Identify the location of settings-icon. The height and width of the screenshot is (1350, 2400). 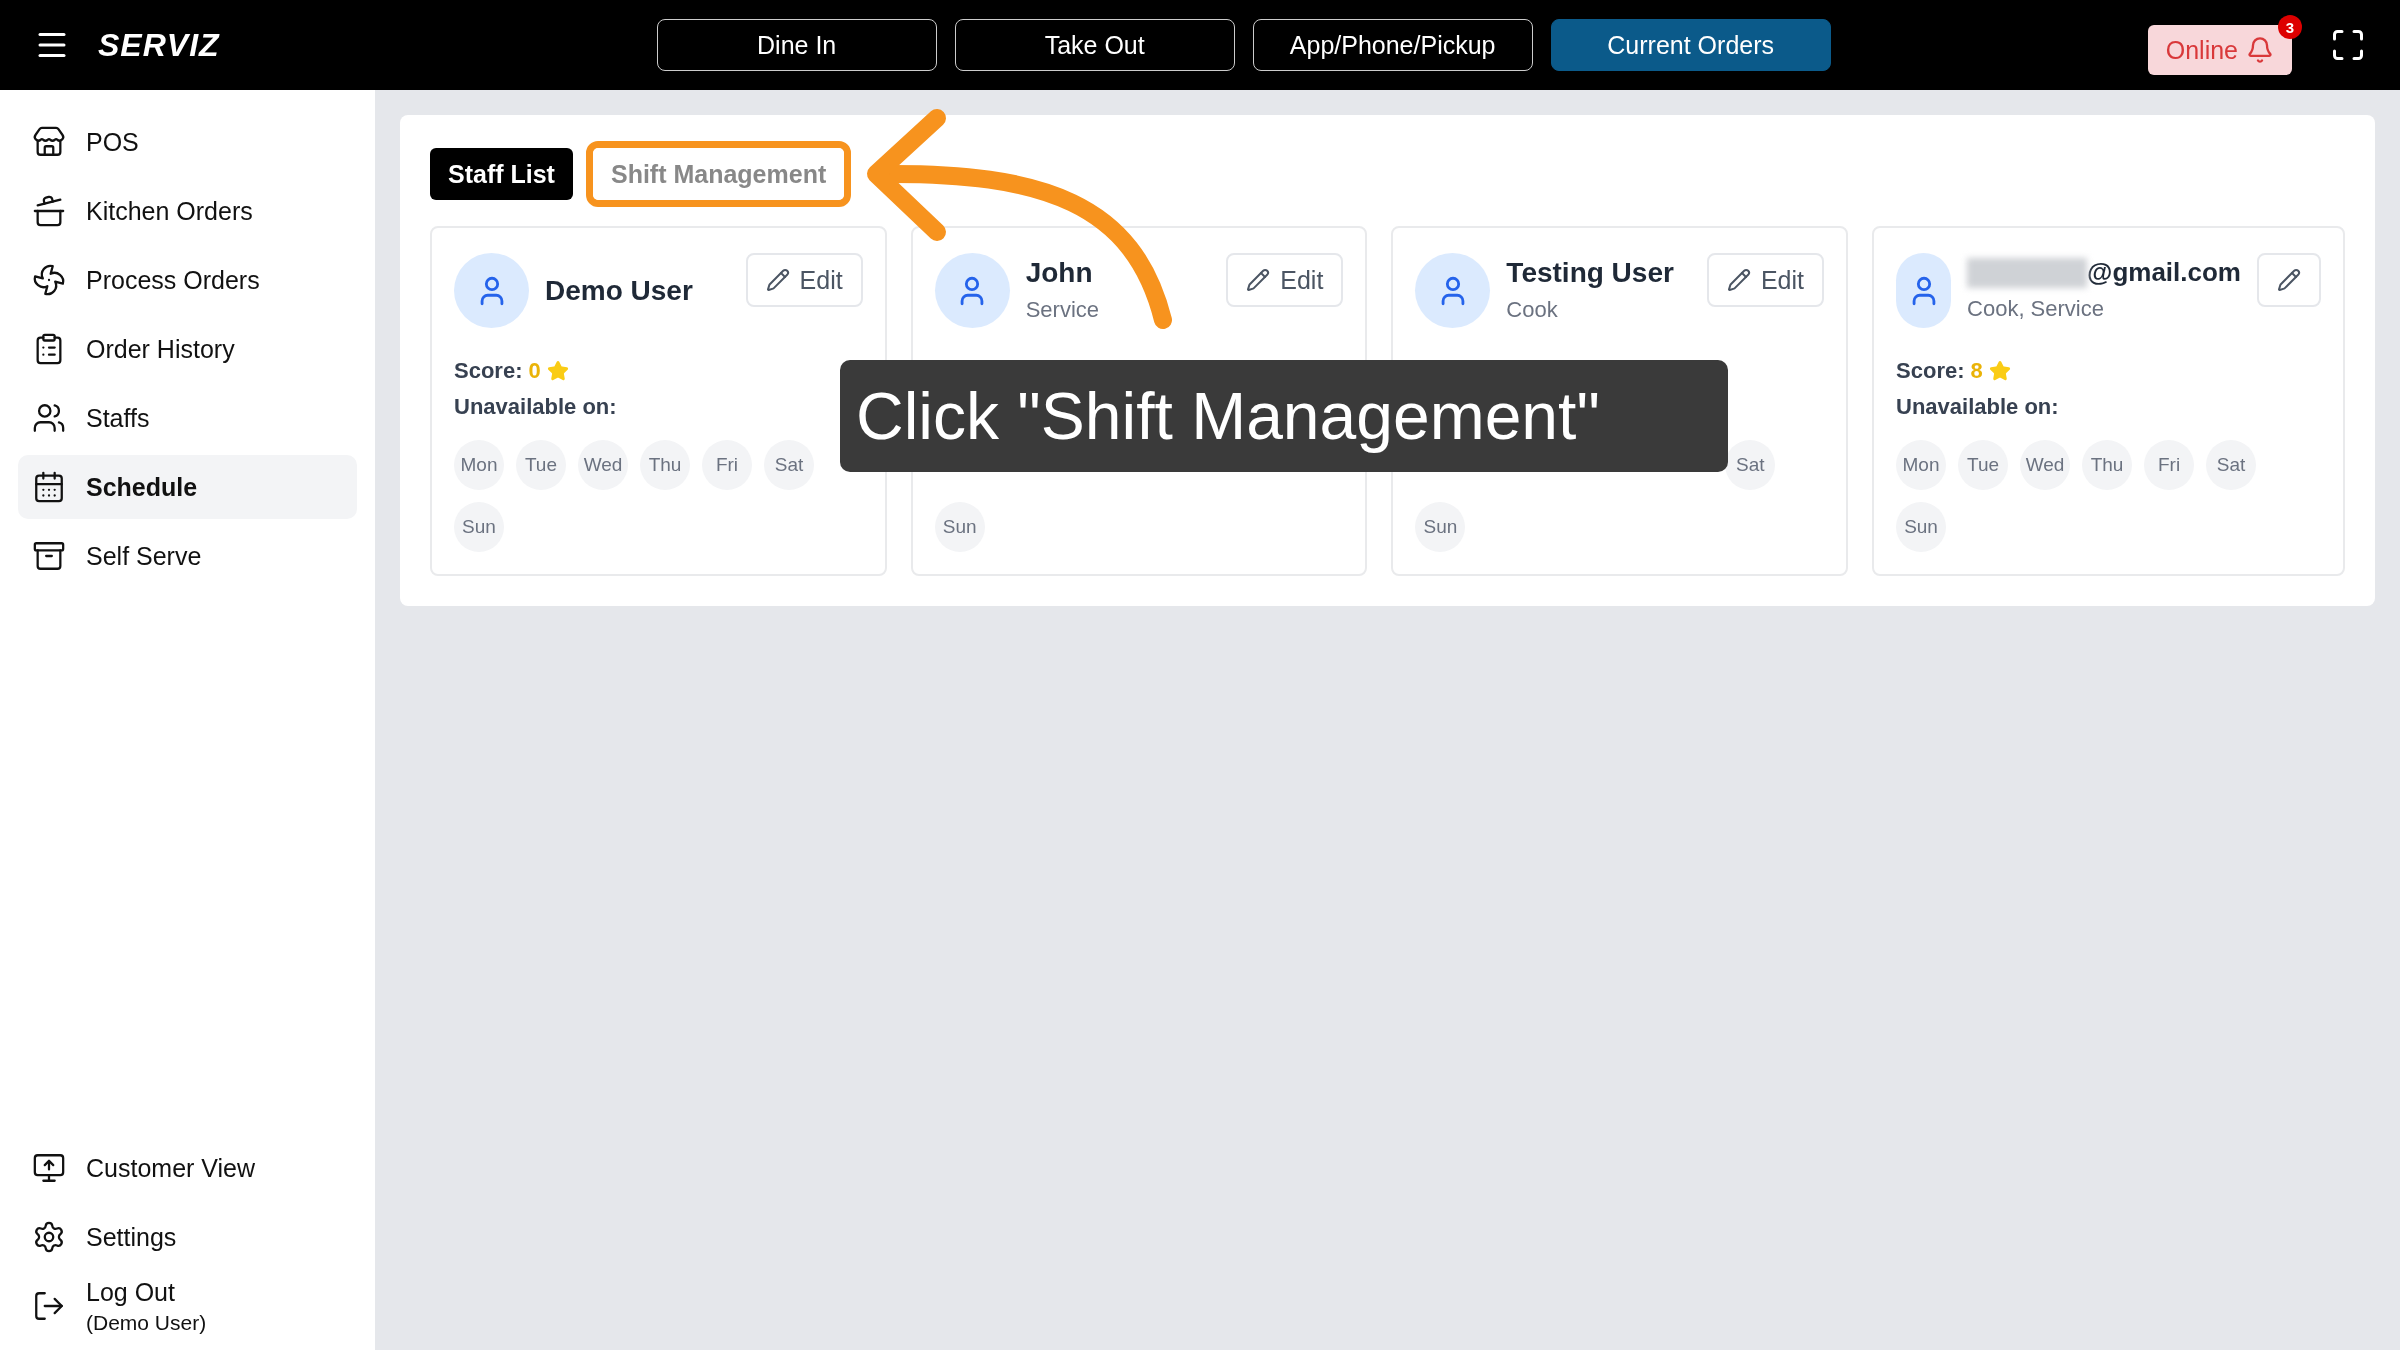
(49, 1237).